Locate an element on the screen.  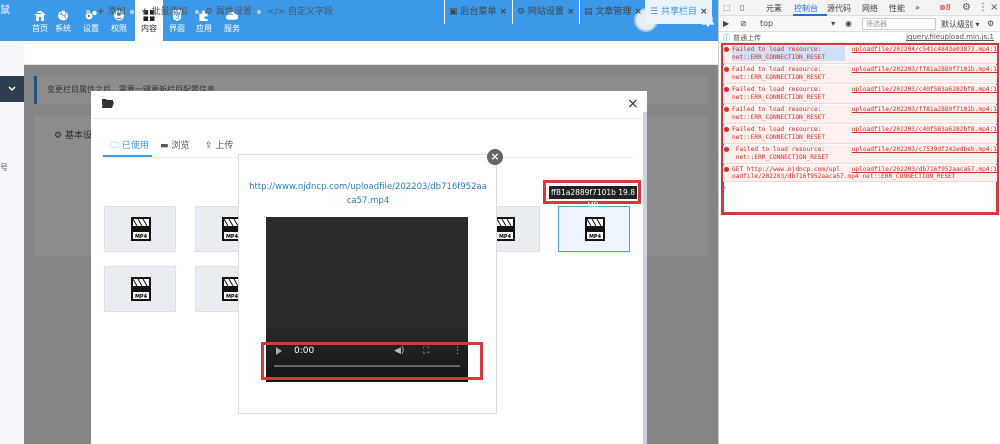
modal-close-button: × is located at coordinates (633, 104).